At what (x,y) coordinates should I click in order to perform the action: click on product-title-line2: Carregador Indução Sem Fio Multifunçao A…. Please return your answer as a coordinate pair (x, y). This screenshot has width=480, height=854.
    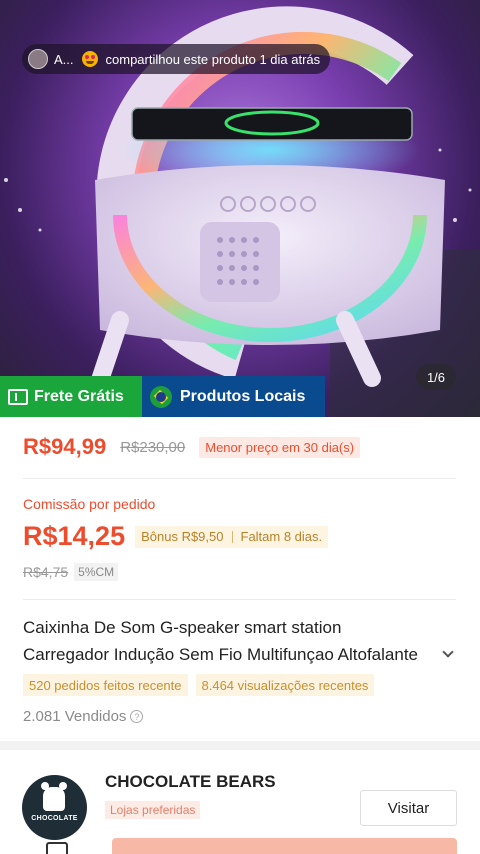
    Looking at the image, I should click on (221, 654).